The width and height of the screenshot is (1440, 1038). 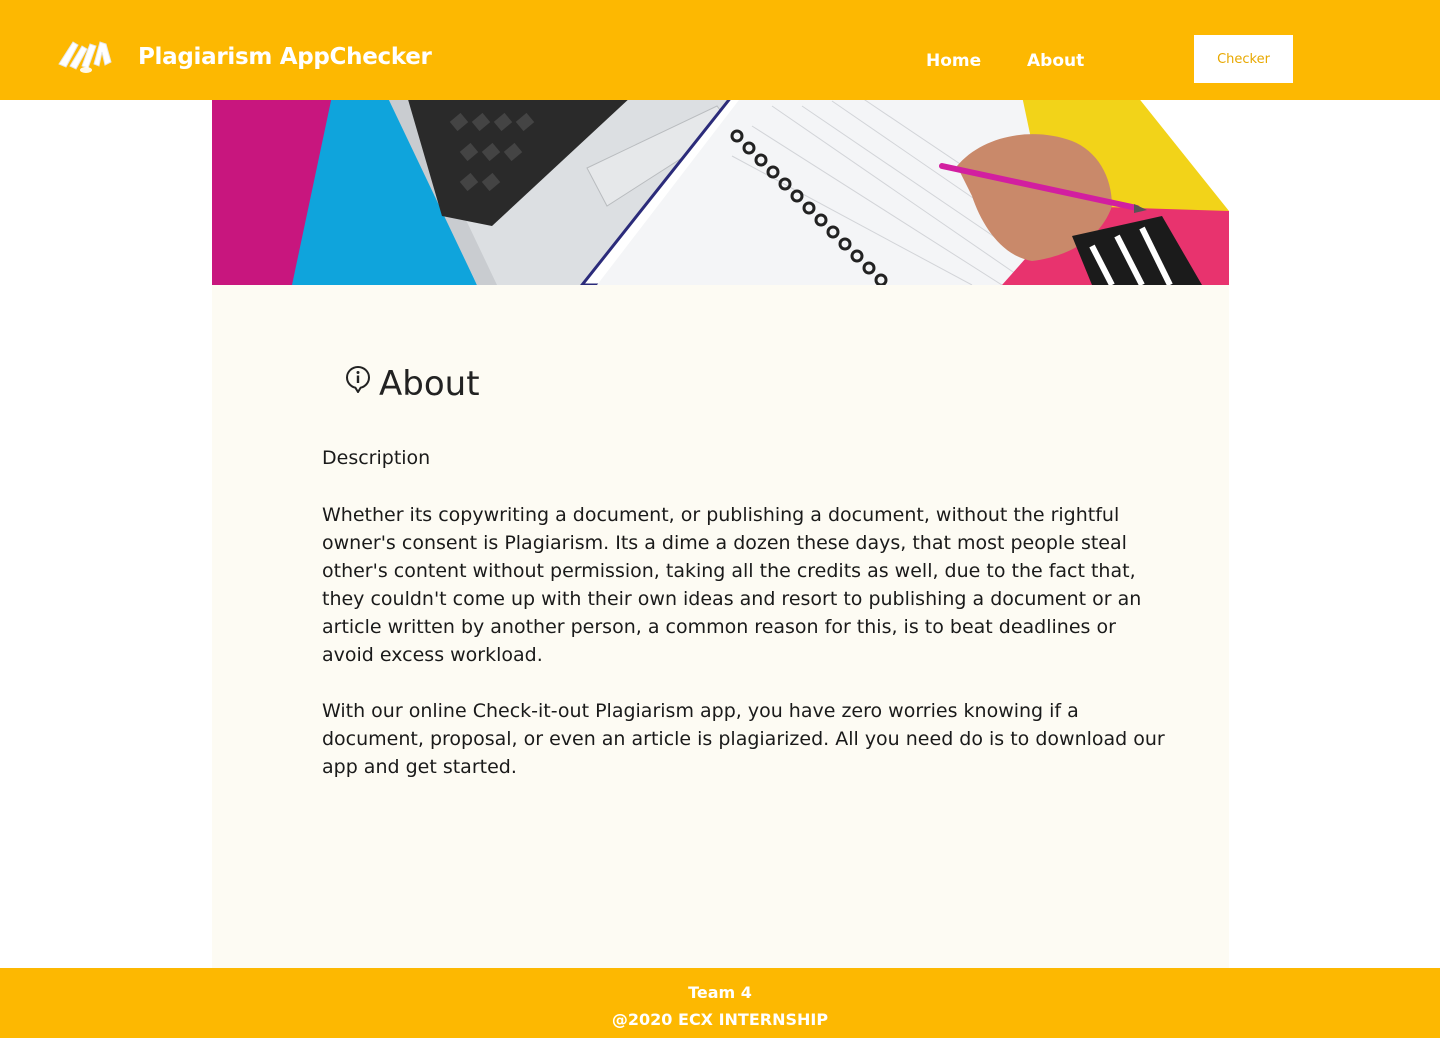 I want to click on checker-button: Checker, so click(x=1243, y=59).